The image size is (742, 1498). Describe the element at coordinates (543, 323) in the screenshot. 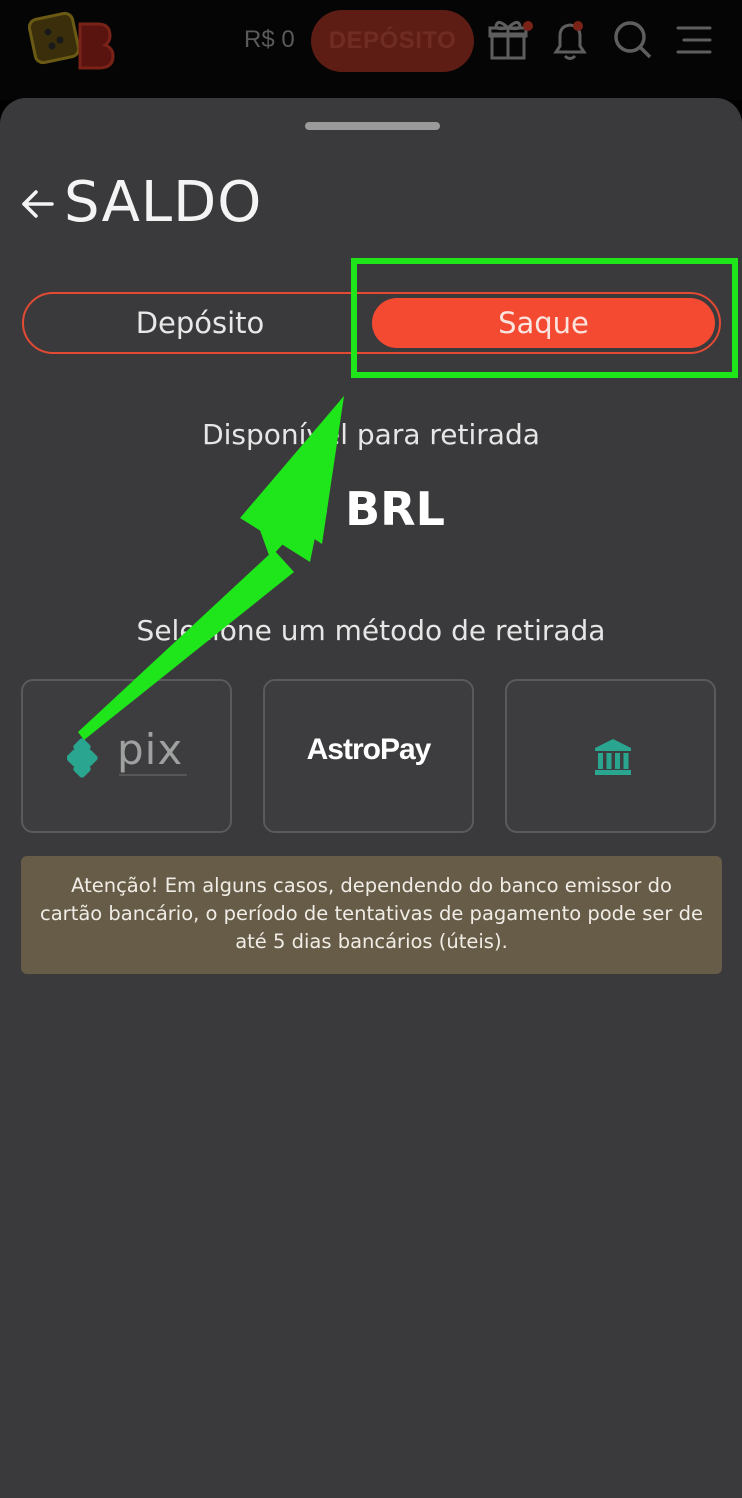

I see `tab-saque: Saque` at that location.